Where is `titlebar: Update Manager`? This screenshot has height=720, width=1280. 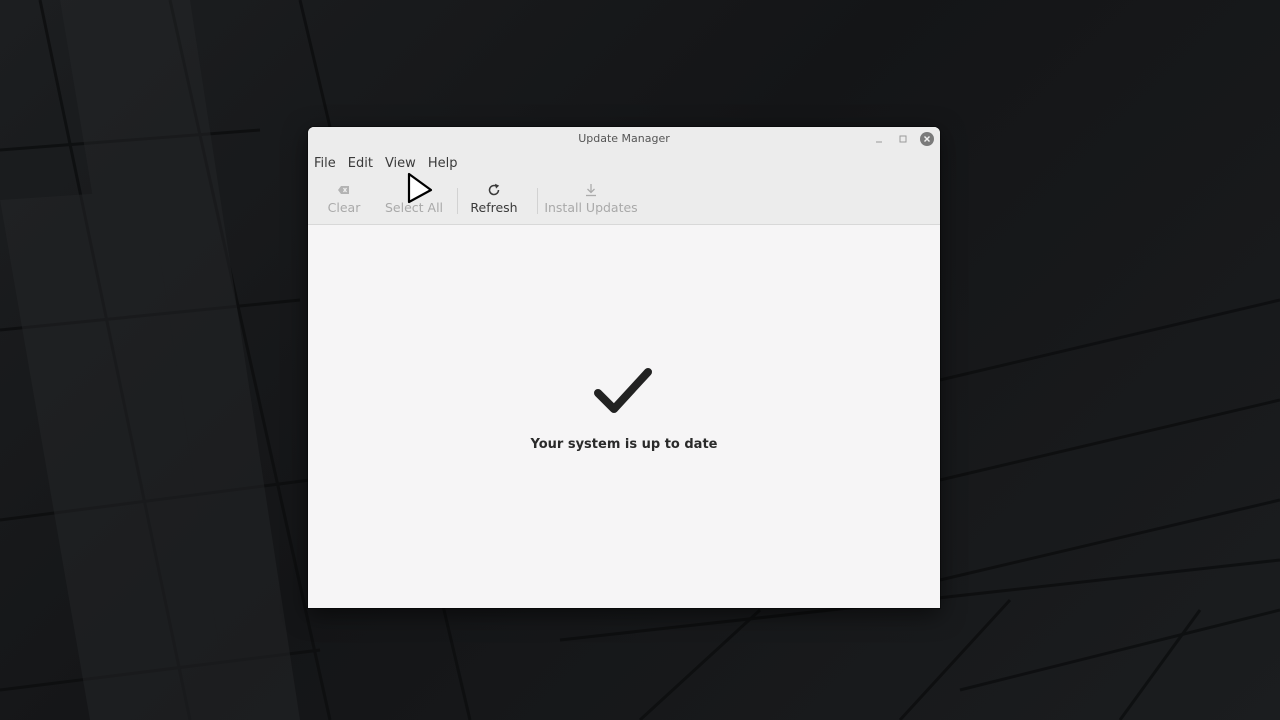
titlebar: Update Manager is located at coordinates (624, 139).